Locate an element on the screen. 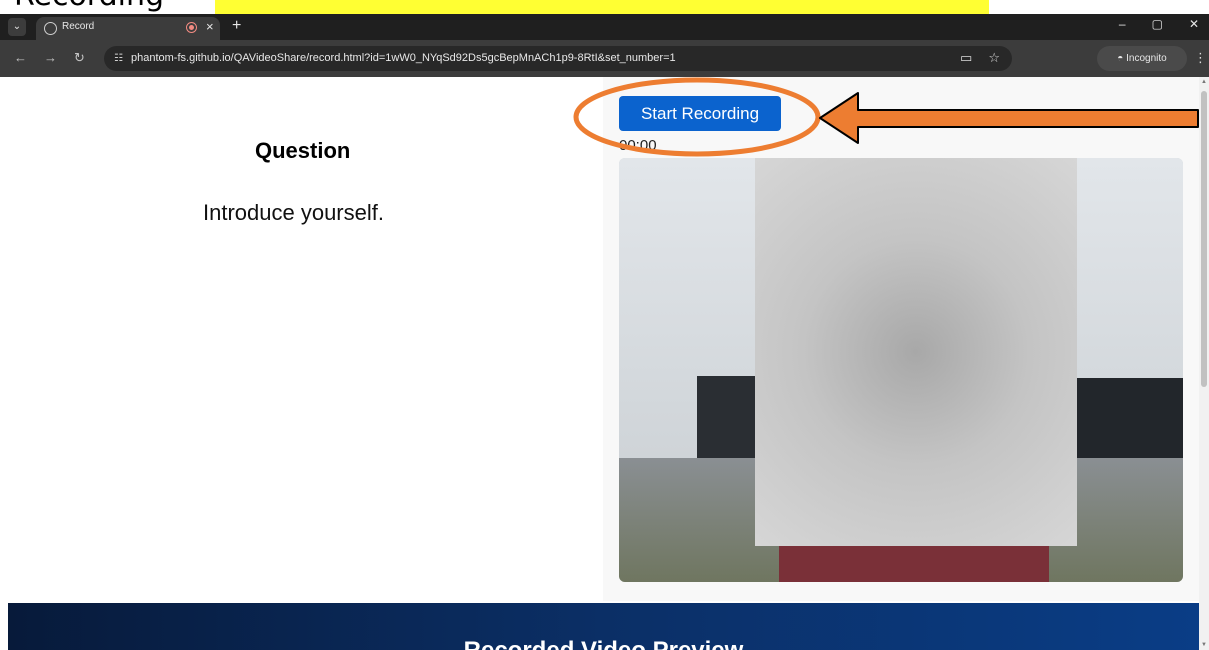 This screenshot has height=650, width=1209. caption-highlight is located at coordinates (602, 7).